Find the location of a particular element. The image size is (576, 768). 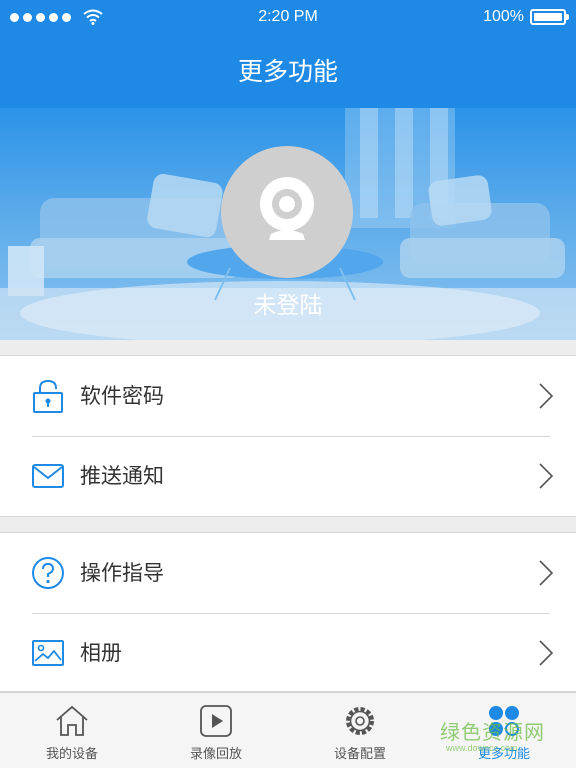

tab-label: 录像回放 is located at coordinates (215, 754).